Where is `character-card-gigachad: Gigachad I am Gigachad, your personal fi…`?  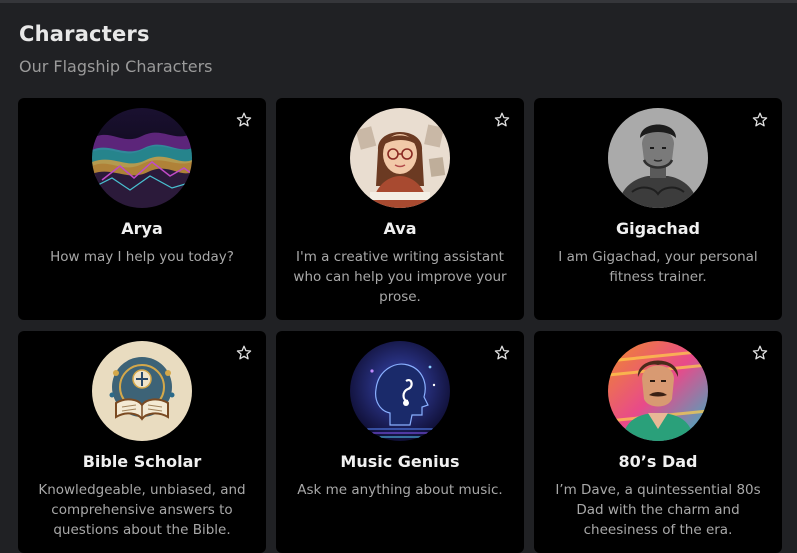
character-card-gigachad: Gigachad I am Gigachad, your personal fi… is located at coordinates (658, 209).